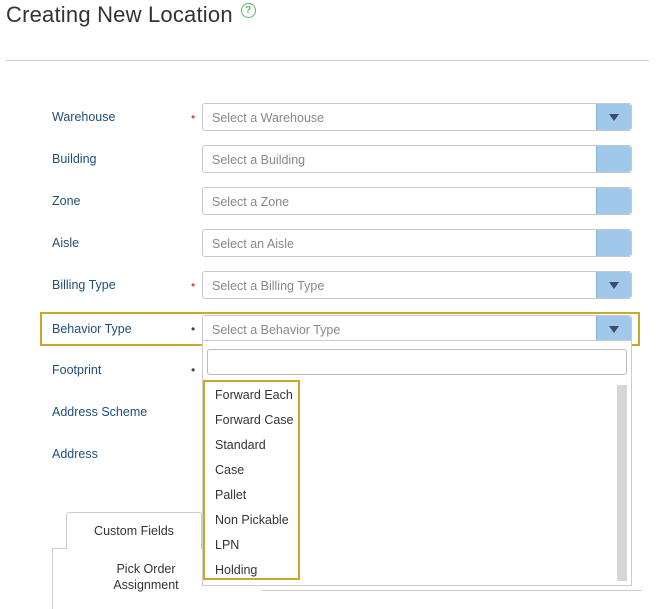 This screenshot has height=609, width=670. What do you see at coordinates (417, 201) in the screenshot?
I see `zone-select: Select a Zone` at bounding box center [417, 201].